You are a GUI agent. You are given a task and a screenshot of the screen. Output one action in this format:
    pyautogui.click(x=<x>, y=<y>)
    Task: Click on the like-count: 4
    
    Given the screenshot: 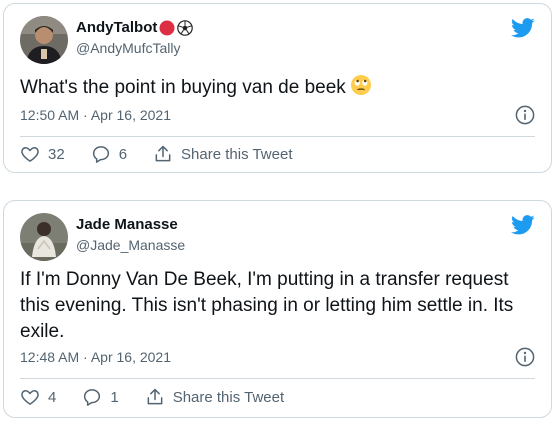 What is the action you would take?
    pyautogui.click(x=52, y=397)
    